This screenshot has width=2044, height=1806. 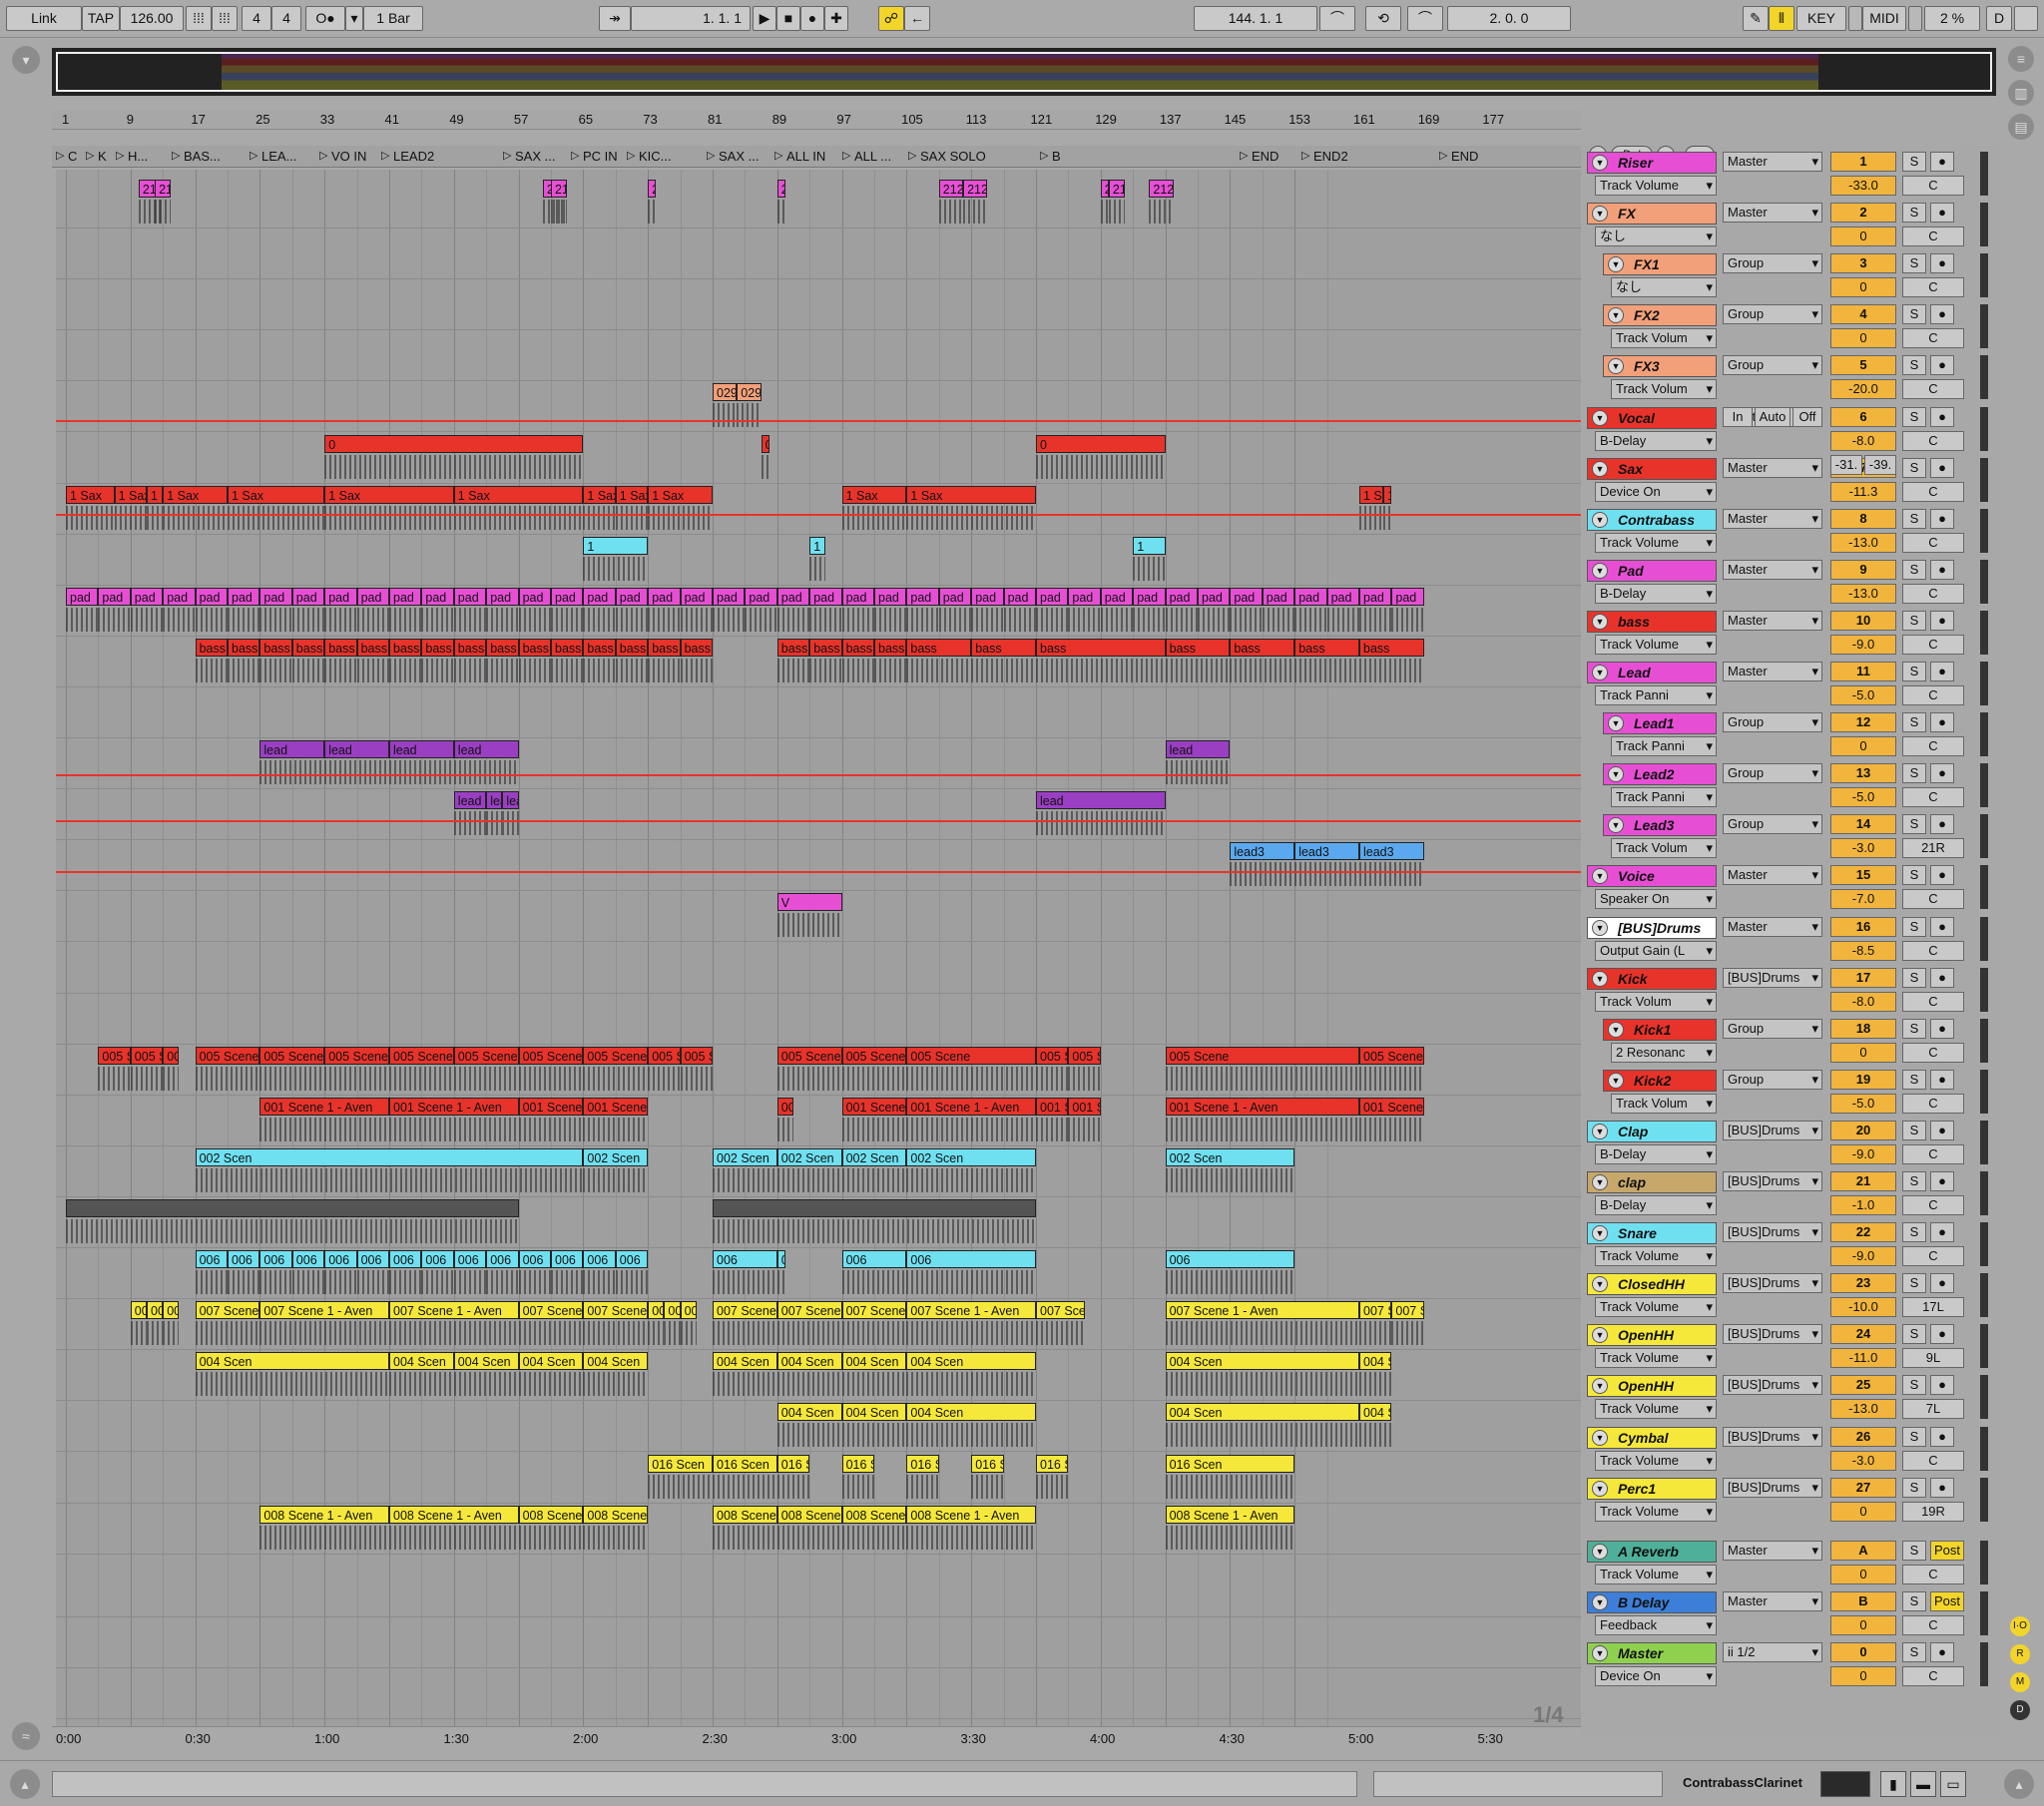 What do you see at coordinates (1863, 389) in the screenshot?
I see `track-volume-field: -20.0` at bounding box center [1863, 389].